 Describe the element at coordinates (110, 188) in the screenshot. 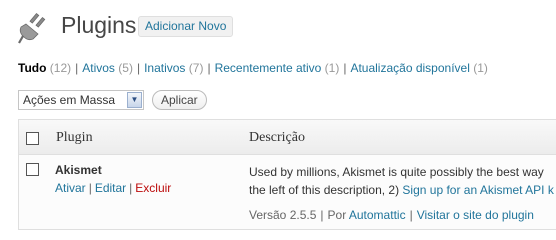

I see `edit-link: Editar` at that location.